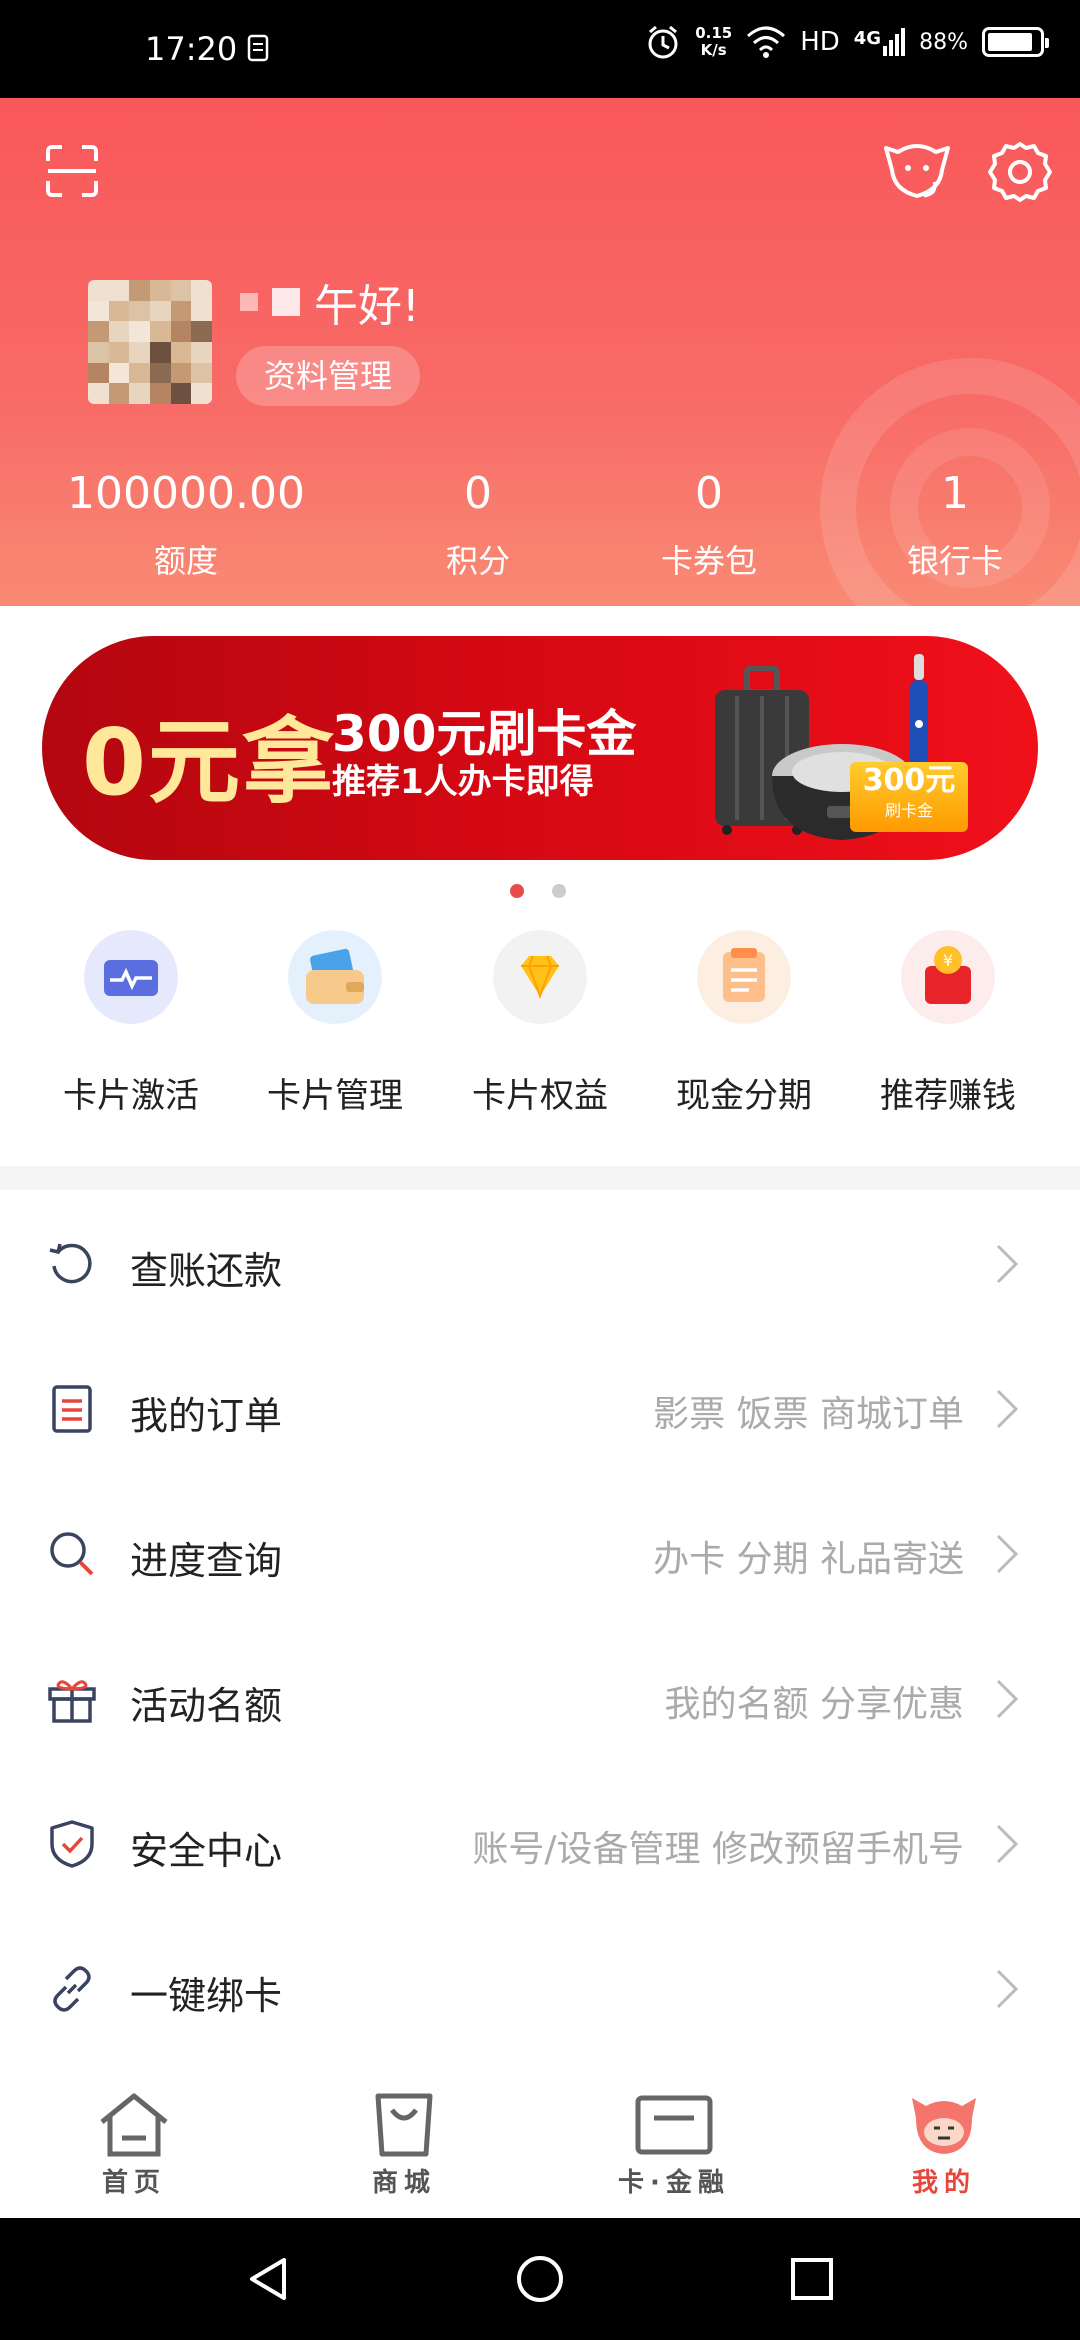 This screenshot has width=1080, height=2340. What do you see at coordinates (477, 493) in the screenshot?
I see `stat-value: 0` at bounding box center [477, 493].